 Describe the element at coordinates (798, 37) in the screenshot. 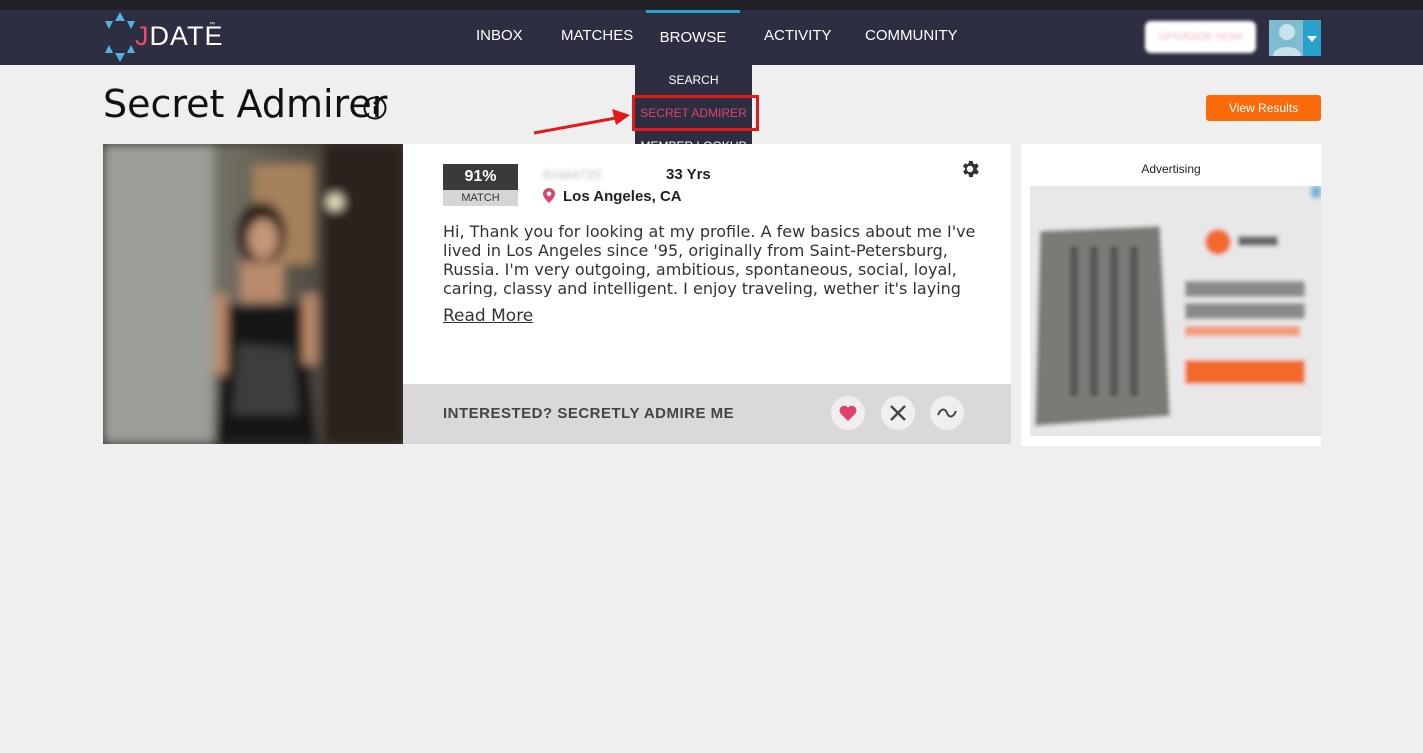

I see `nav-activity: ACTIVITY` at that location.